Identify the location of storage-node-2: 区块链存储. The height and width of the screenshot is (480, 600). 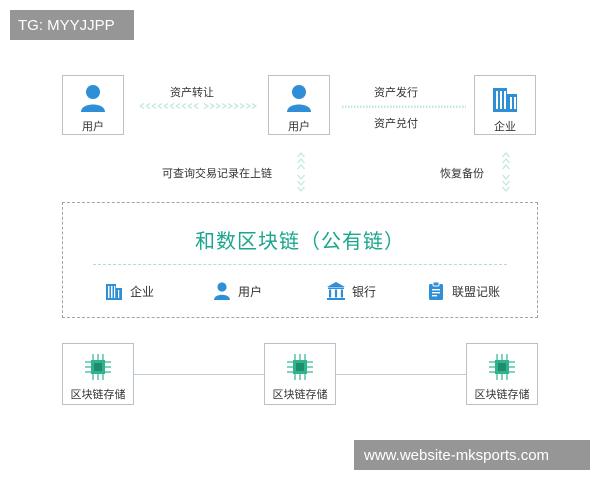
(300, 374).